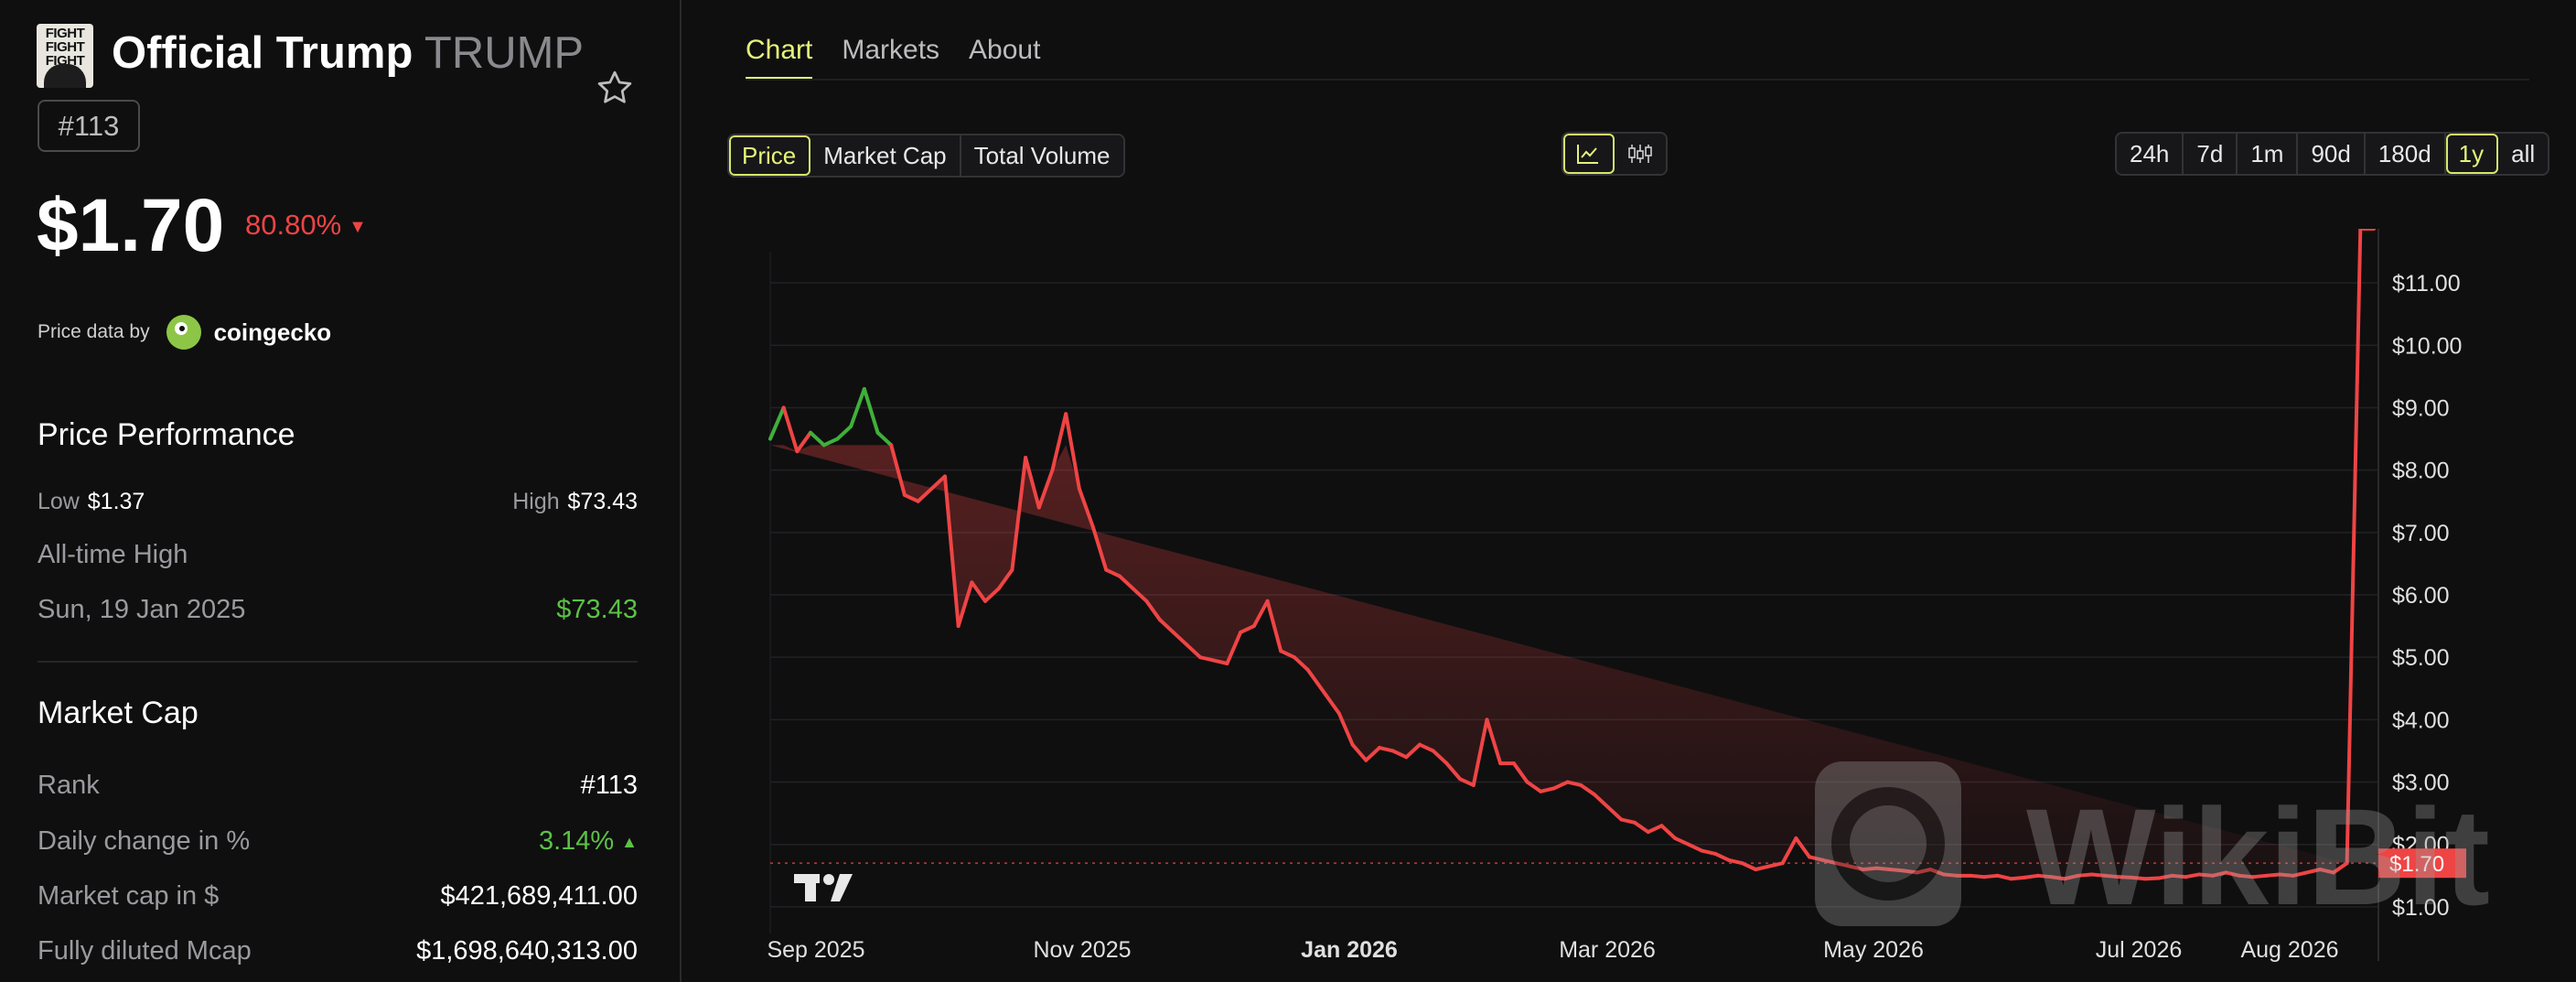 This screenshot has width=2576, height=982. I want to click on y-tick-label: $5.00, so click(2421, 658).